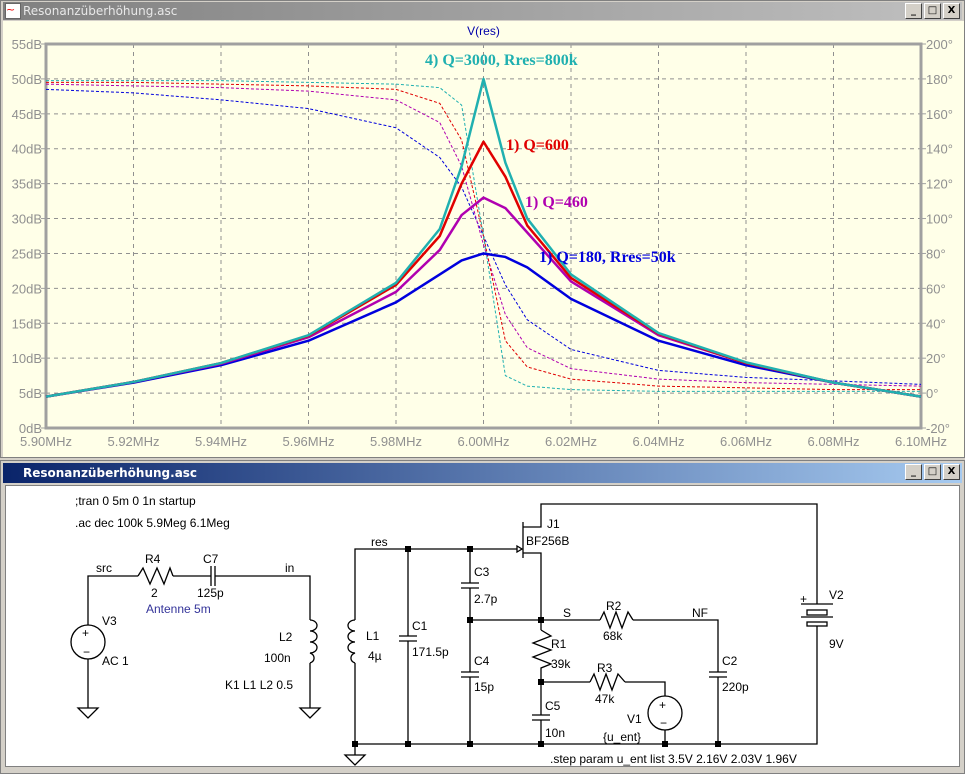 This screenshot has width=965, height=774. Describe the element at coordinates (833, 441) in the screenshot. I see `x-tick-label: 6.08MHz` at that location.